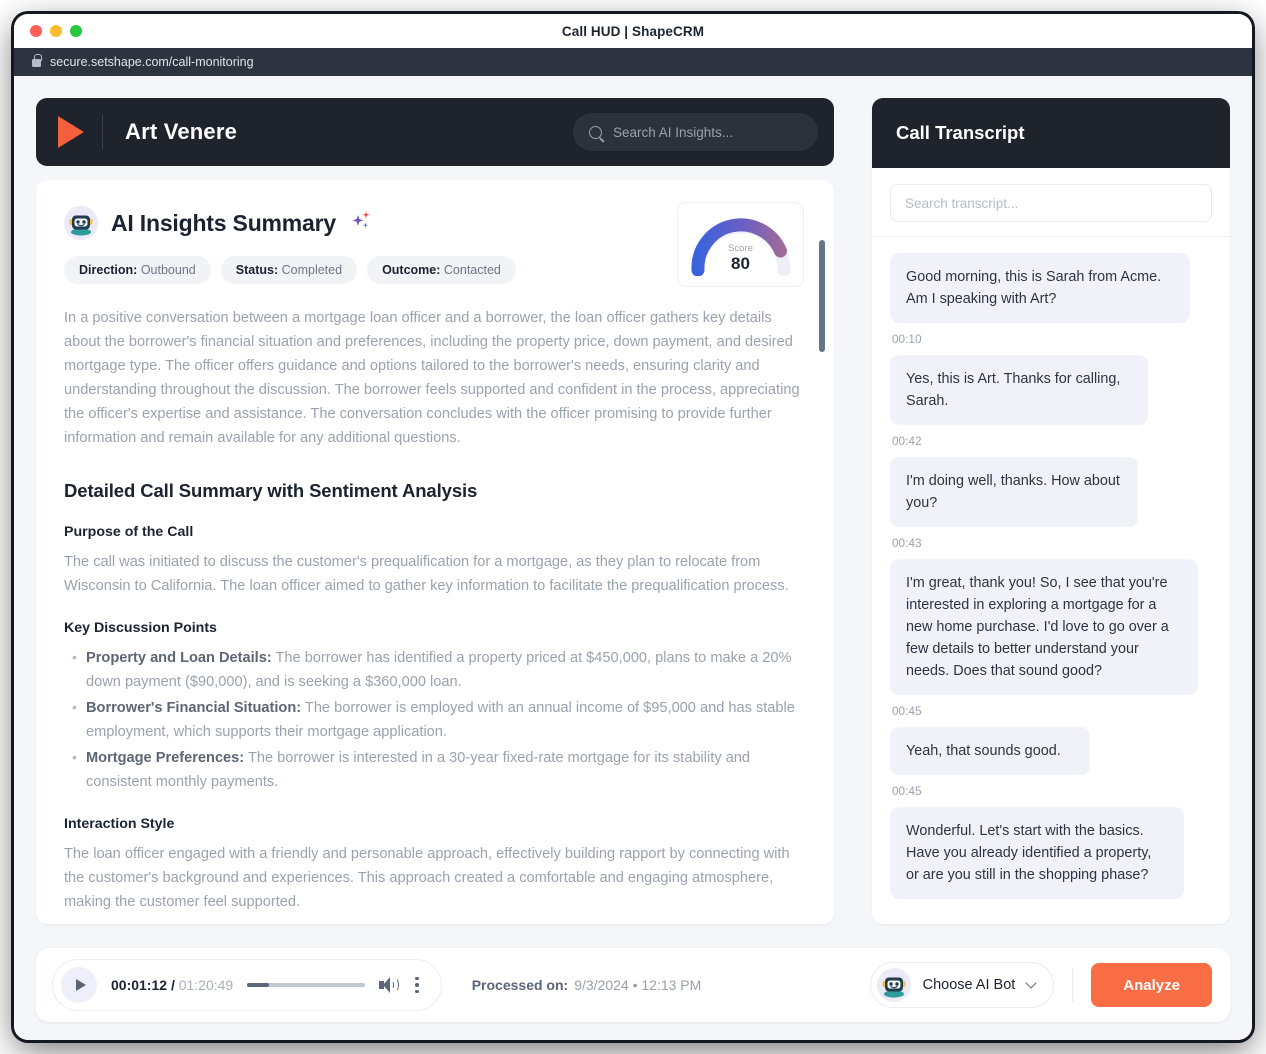  What do you see at coordinates (206, 985) in the screenshot?
I see `total-time: 01:20:49` at bounding box center [206, 985].